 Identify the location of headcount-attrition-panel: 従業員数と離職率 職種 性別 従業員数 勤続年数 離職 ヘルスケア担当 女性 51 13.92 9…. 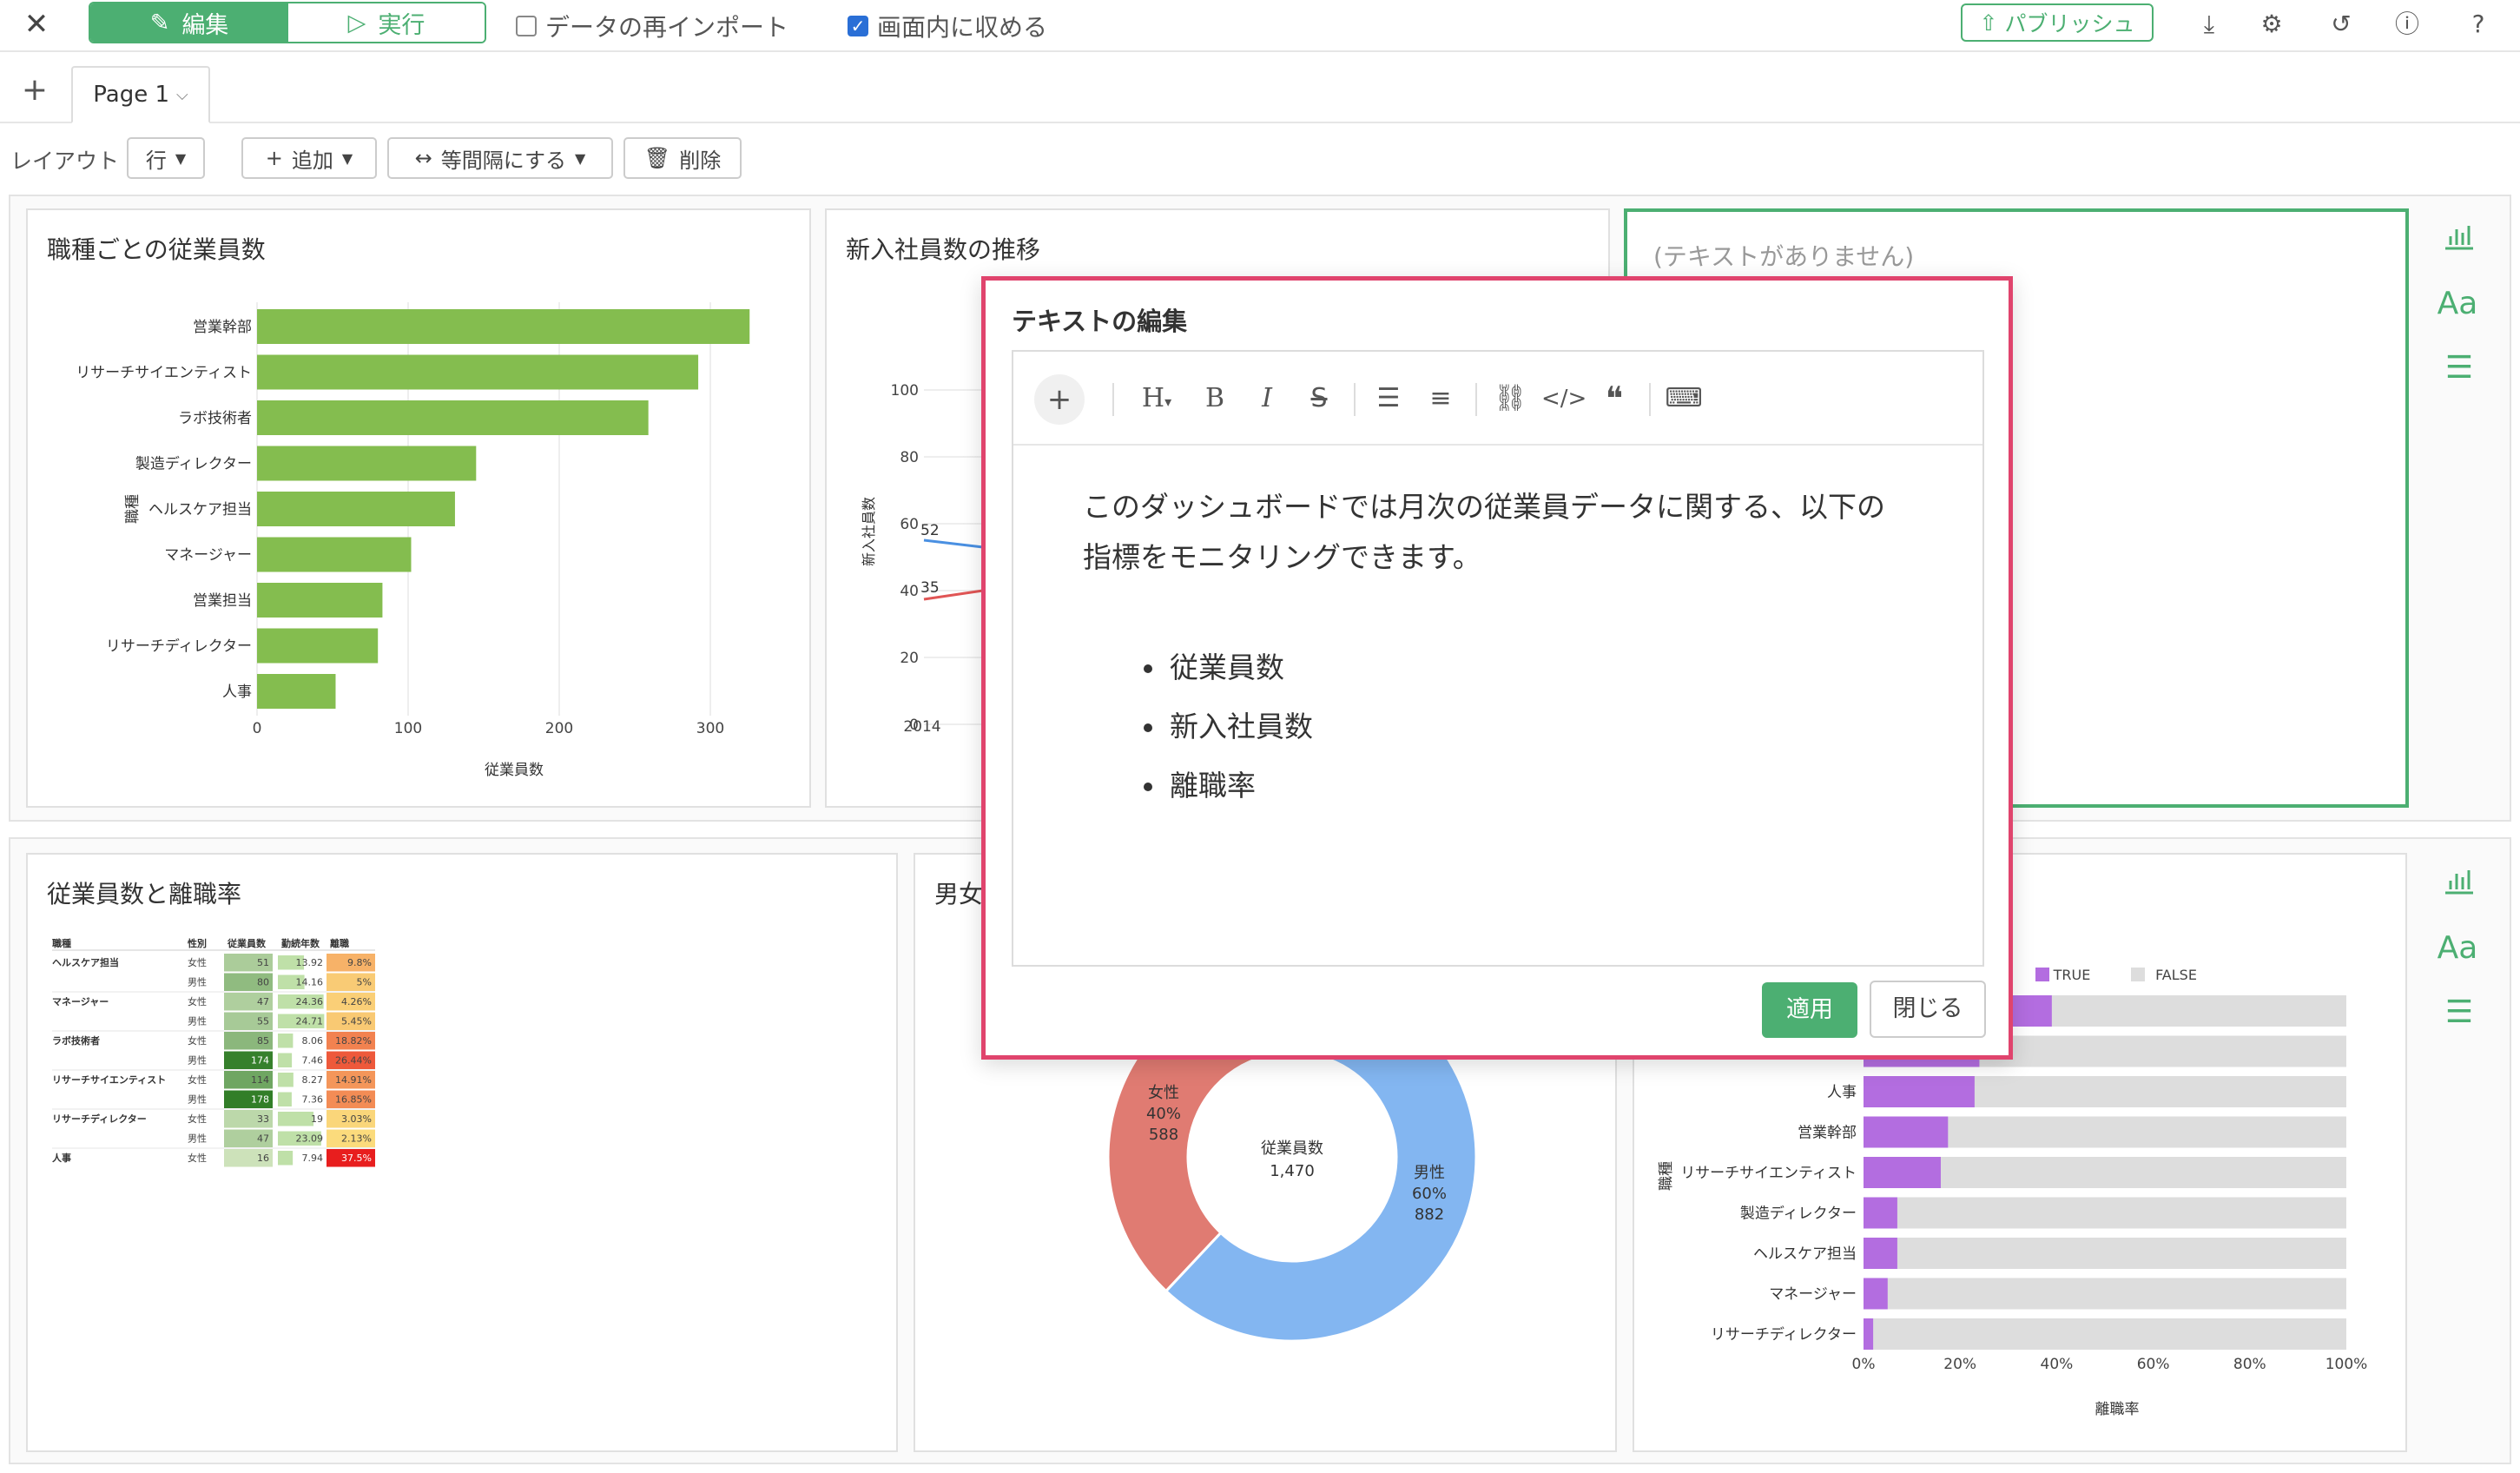
(462, 1152).